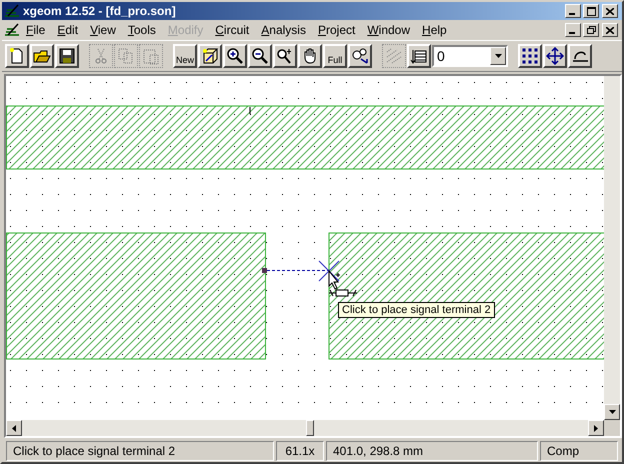 This screenshot has height=464, width=624. I want to click on dashed-line, so click(297, 270).